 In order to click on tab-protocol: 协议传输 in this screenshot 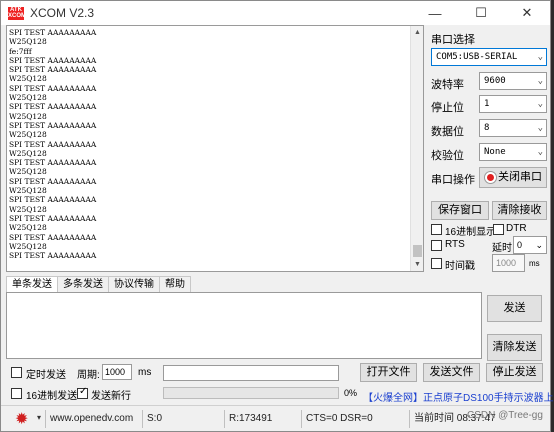, I will do `click(134, 284)`.